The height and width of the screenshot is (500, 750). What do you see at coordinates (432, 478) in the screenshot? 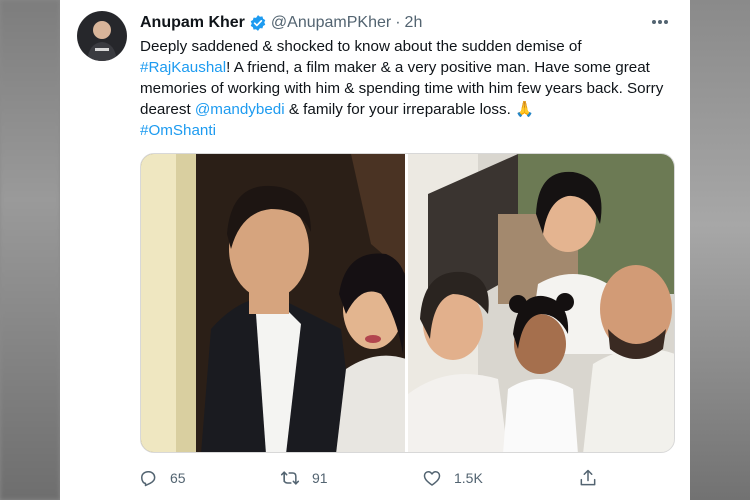
I see `heart-icon` at bounding box center [432, 478].